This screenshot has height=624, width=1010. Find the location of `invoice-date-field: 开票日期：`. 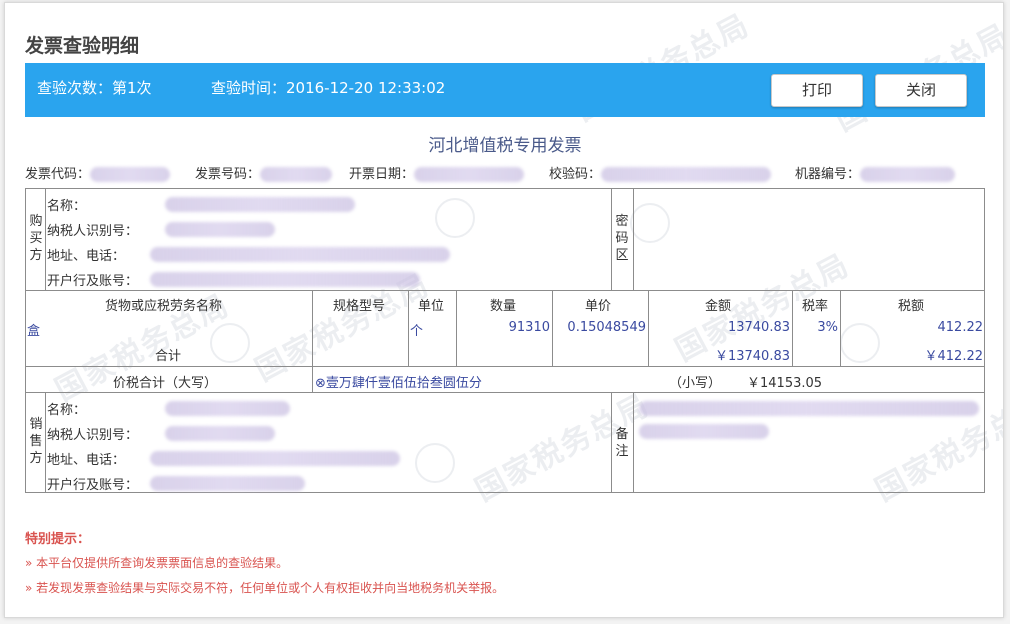

invoice-date-field: 开票日期： is located at coordinates (437, 172).